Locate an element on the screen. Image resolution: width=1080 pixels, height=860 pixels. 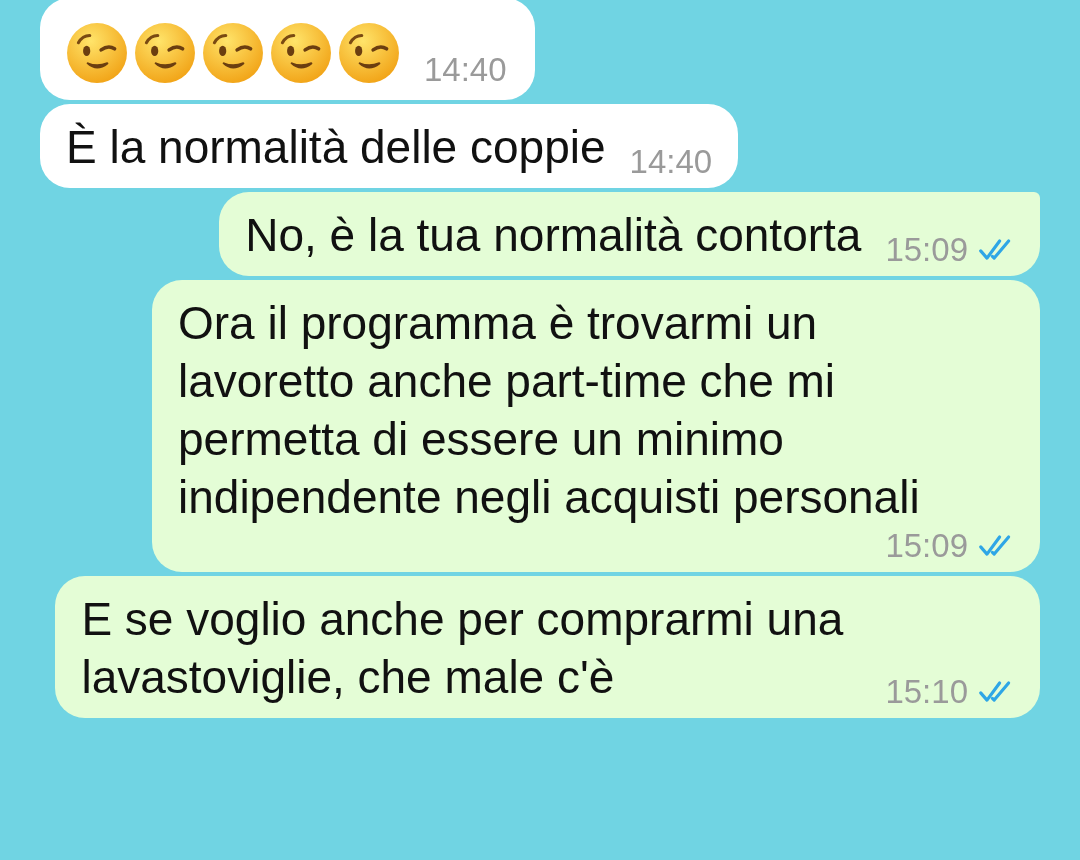
message-text: No, è la tua normalità contorta is located at coordinates (553, 235).